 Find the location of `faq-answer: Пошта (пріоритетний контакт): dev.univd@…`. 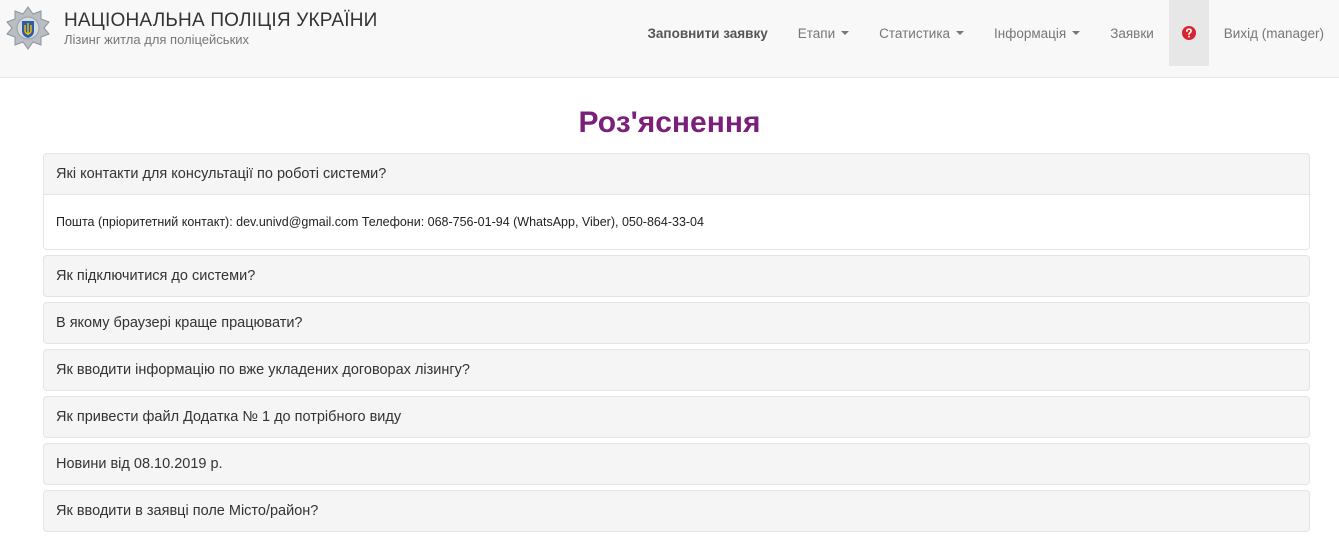

faq-answer: Пошта (пріоритетний контакт): dev.univd@… is located at coordinates (676, 221).